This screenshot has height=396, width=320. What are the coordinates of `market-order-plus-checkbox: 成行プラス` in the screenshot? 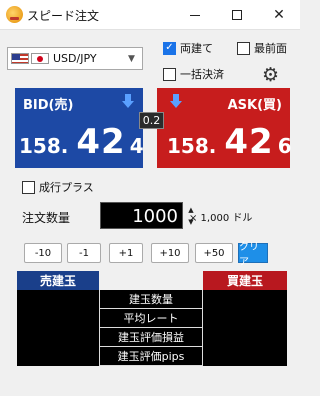 It's located at (58, 187).